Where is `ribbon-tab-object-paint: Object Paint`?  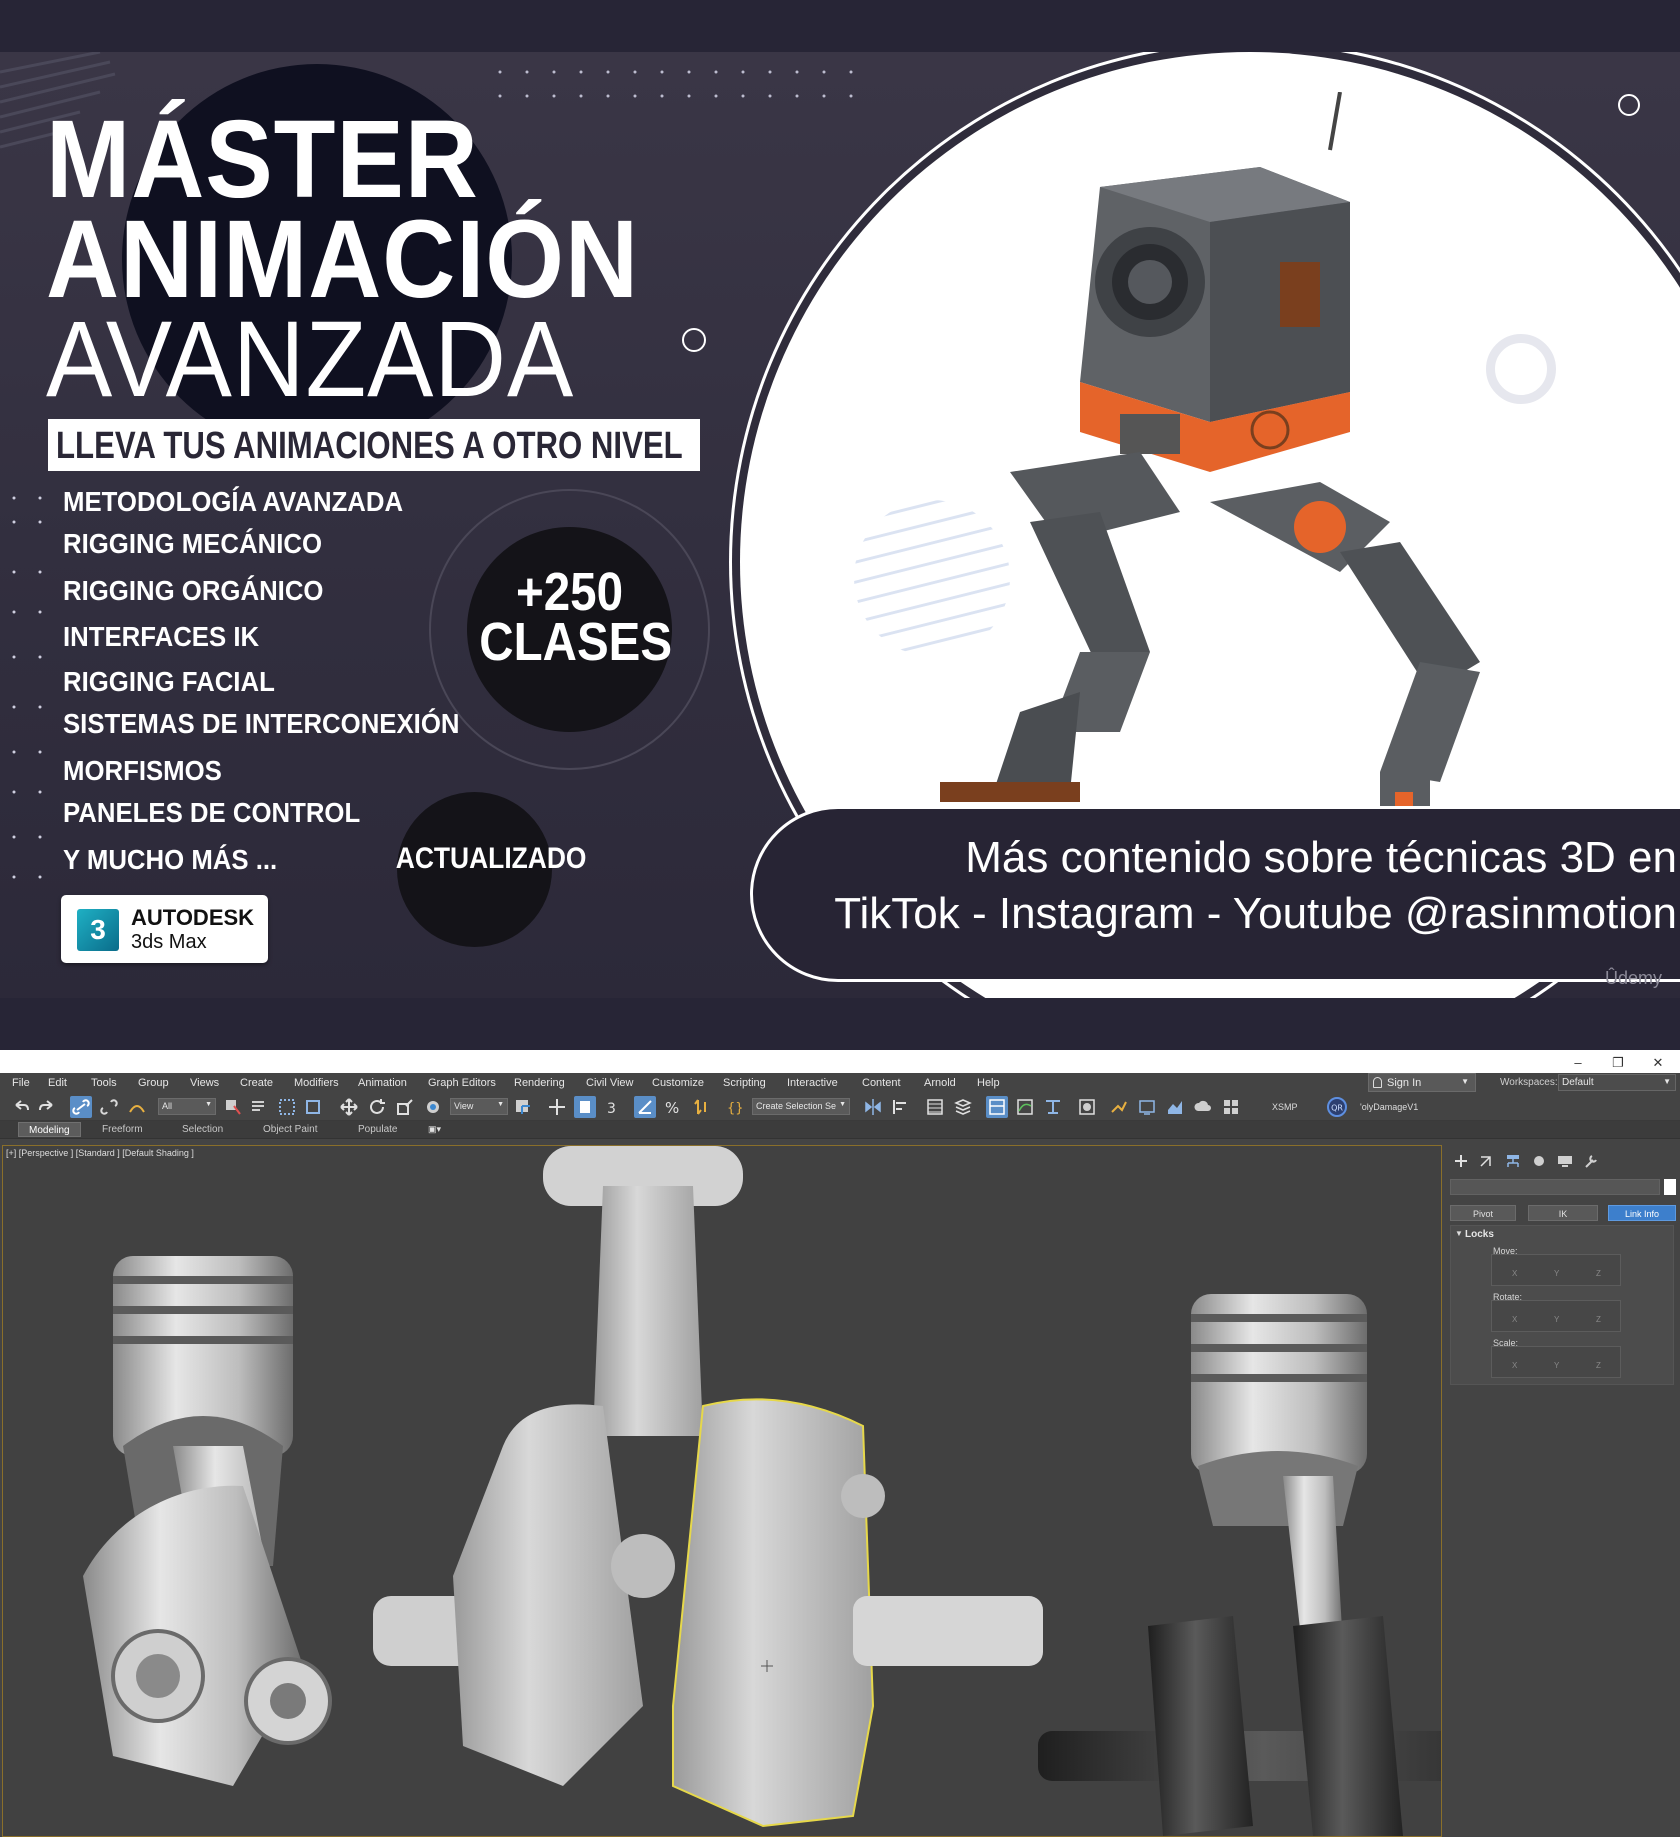
ribbon-tab-object-paint: Object Paint is located at coordinates (290, 1129).